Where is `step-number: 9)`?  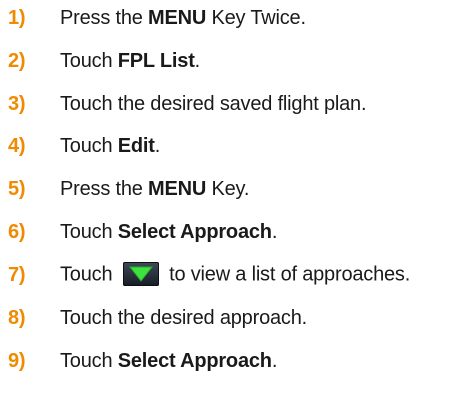 step-number: 9) is located at coordinates (17, 360).